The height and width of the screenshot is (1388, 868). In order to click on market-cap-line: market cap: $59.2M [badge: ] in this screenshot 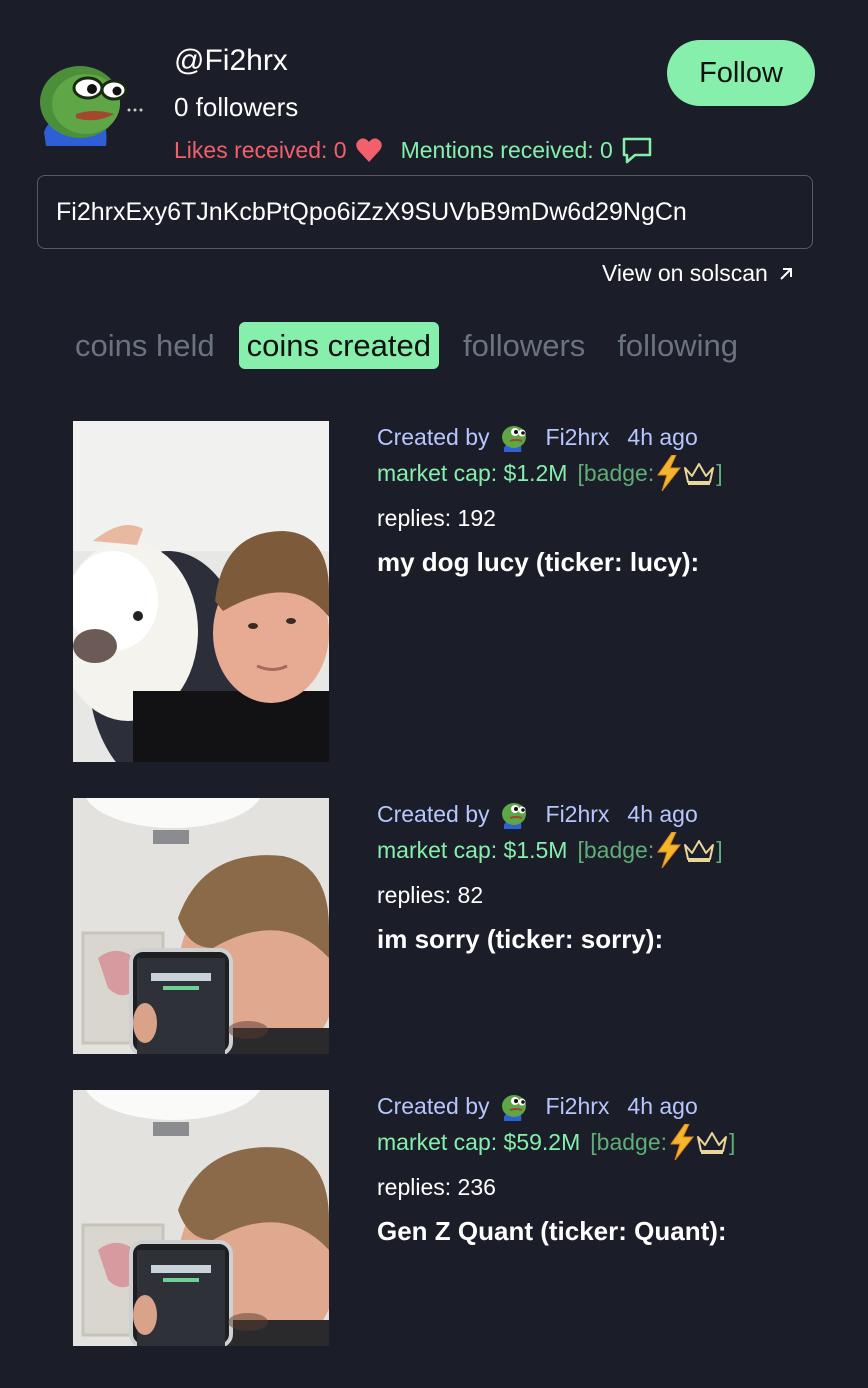, I will do `click(612, 1142)`.